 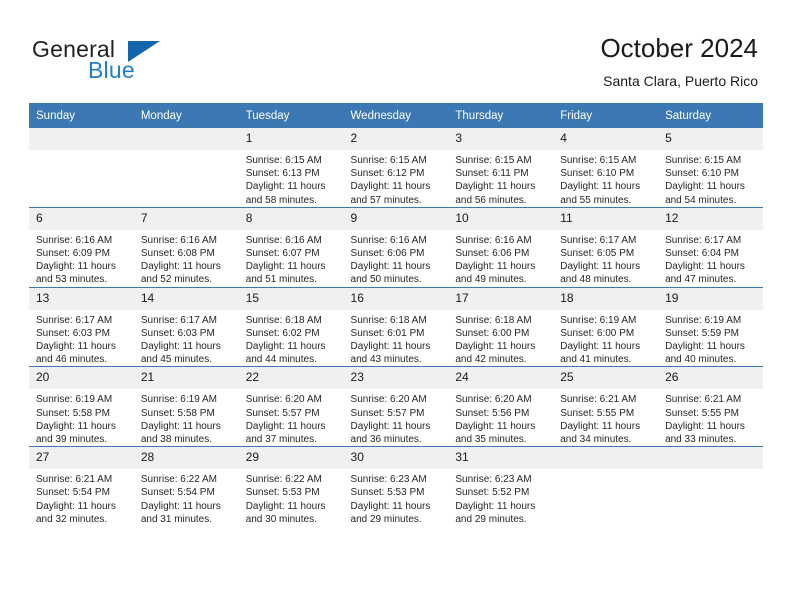 I want to click on day-number: 19, so click(x=710, y=298).